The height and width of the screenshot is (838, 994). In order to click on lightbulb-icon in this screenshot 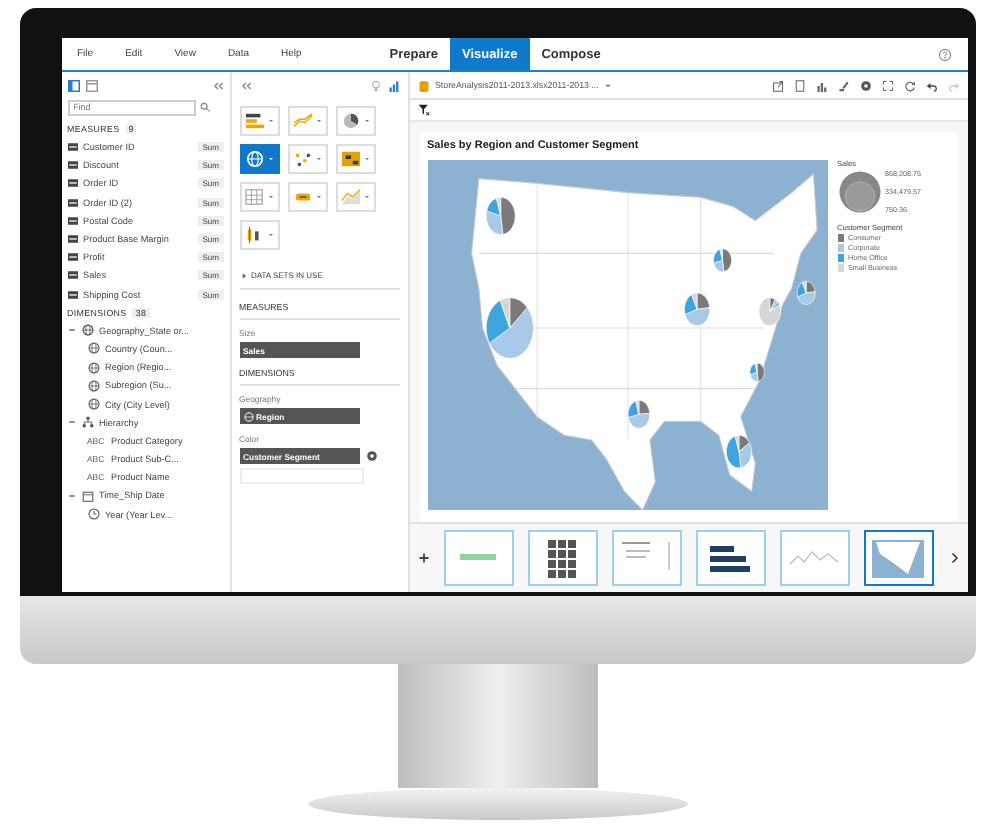, I will do `click(375, 85)`.